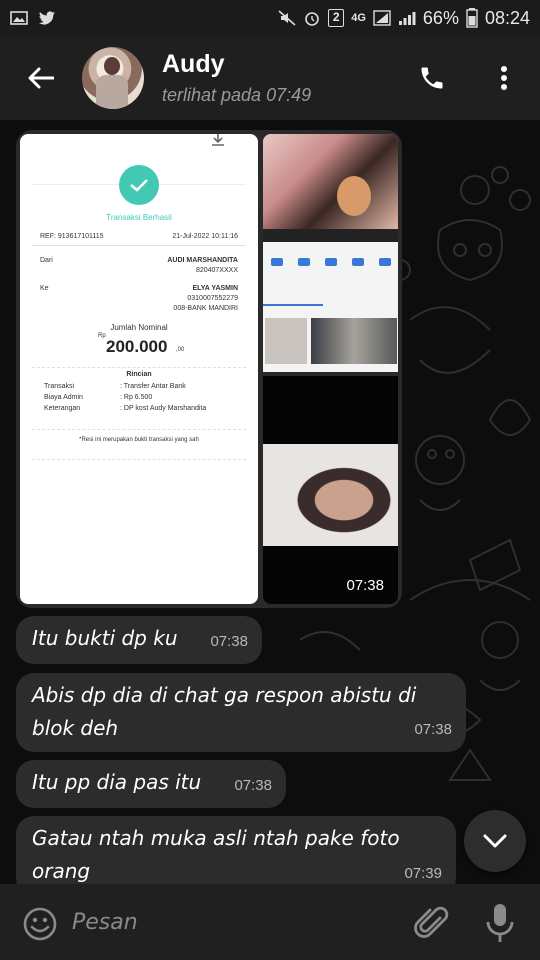 The height and width of the screenshot is (960, 540). Describe the element at coordinates (232, 922) in the screenshot. I see `message-input` at that location.